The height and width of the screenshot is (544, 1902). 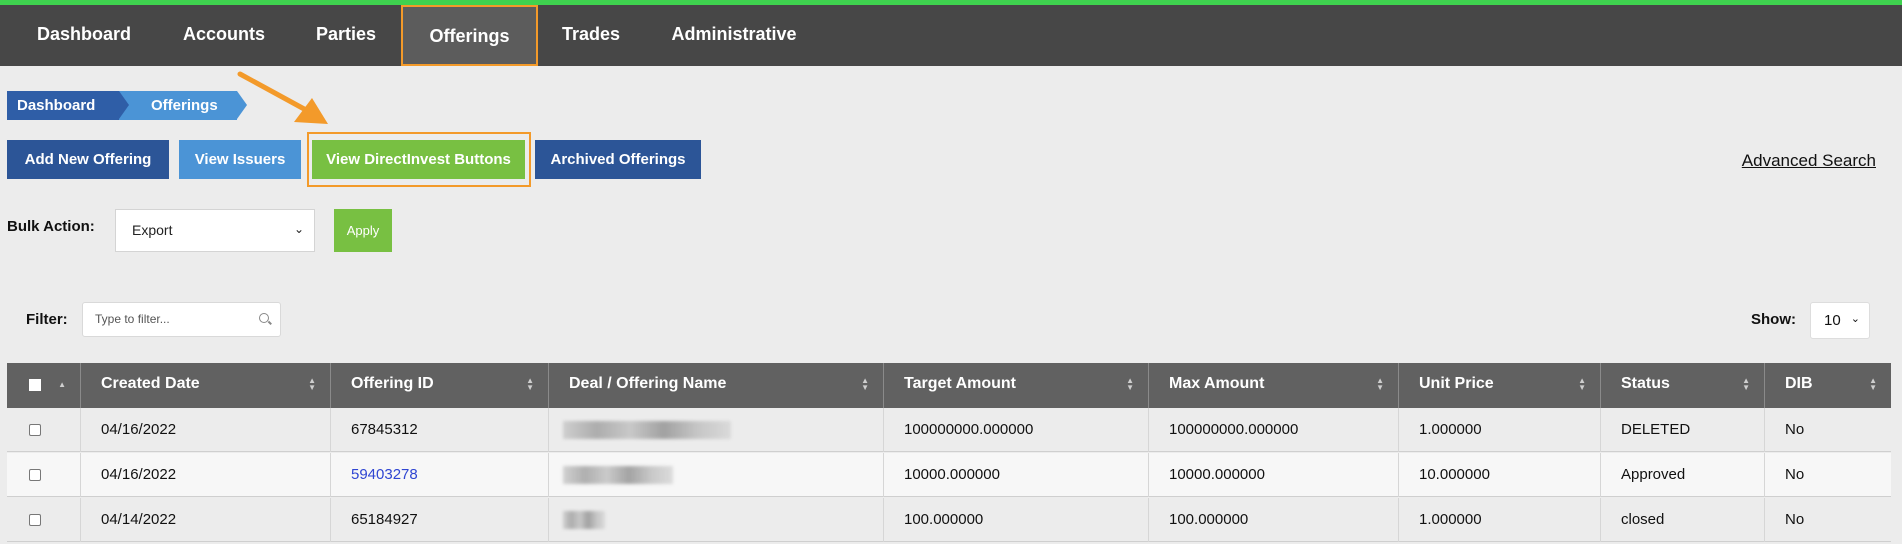 What do you see at coordinates (384, 474) in the screenshot?
I see `offering-id-link: 59403278` at bounding box center [384, 474].